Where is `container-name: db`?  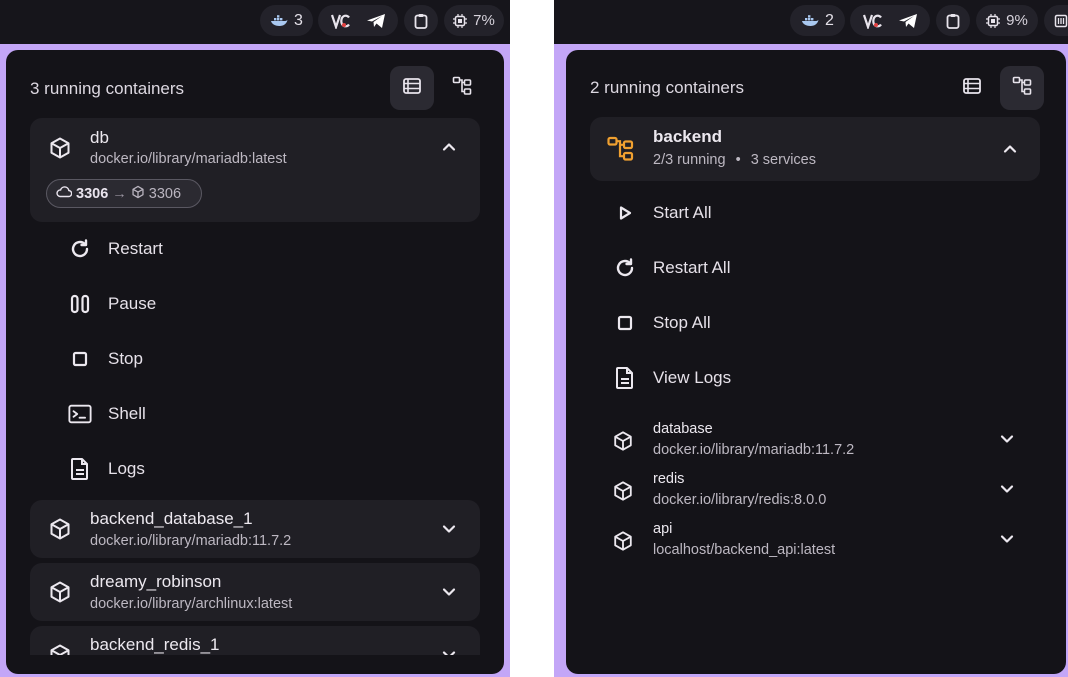
container-name: db is located at coordinates (99, 137).